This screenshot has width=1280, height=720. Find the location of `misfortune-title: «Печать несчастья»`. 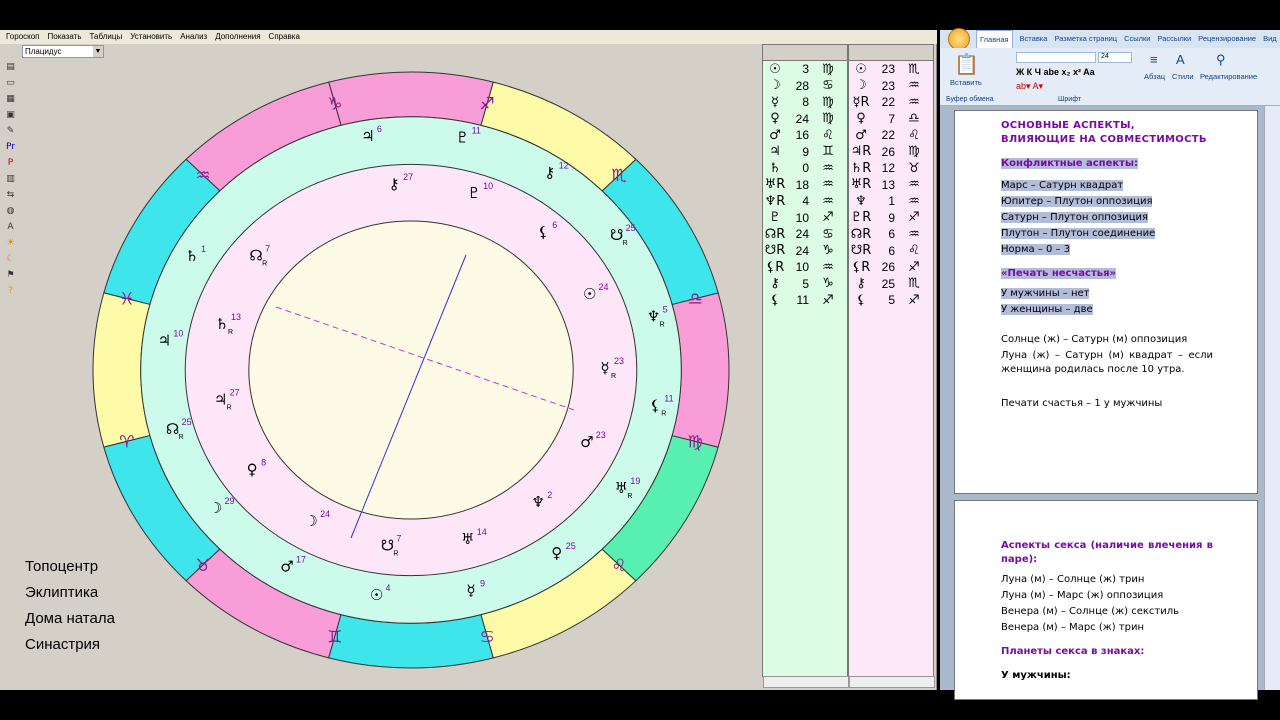

misfortune-title: «Печать несчастья» is located at coordinates (1058, 273).